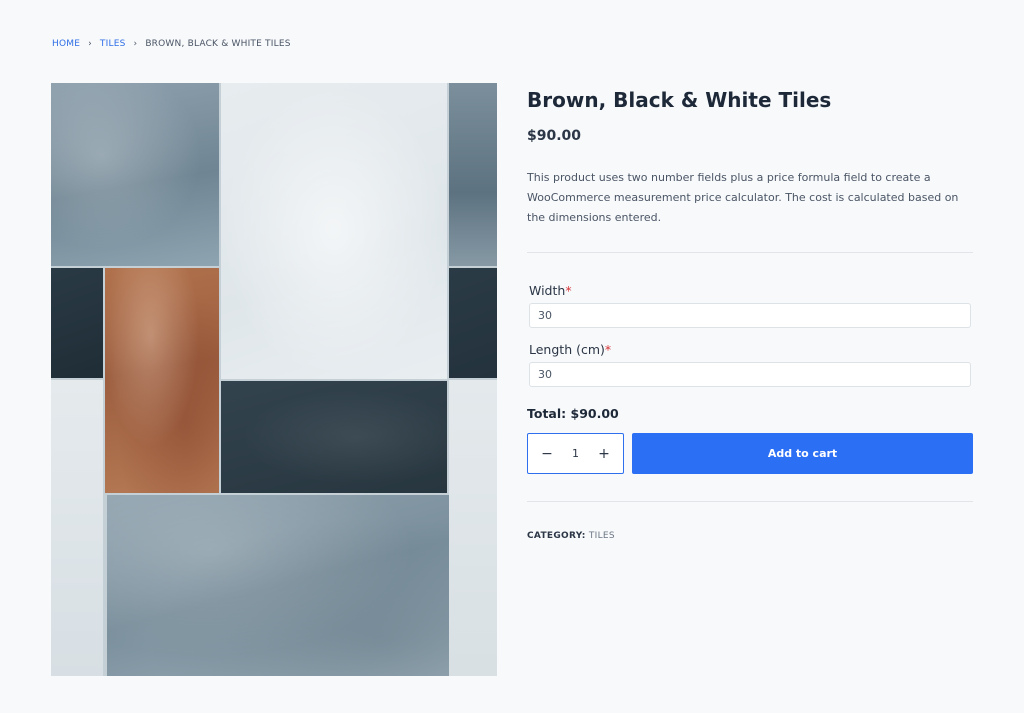 This screenshot has width=1024, height=713. I want to click on width-label: Width*, so click(751, 290).